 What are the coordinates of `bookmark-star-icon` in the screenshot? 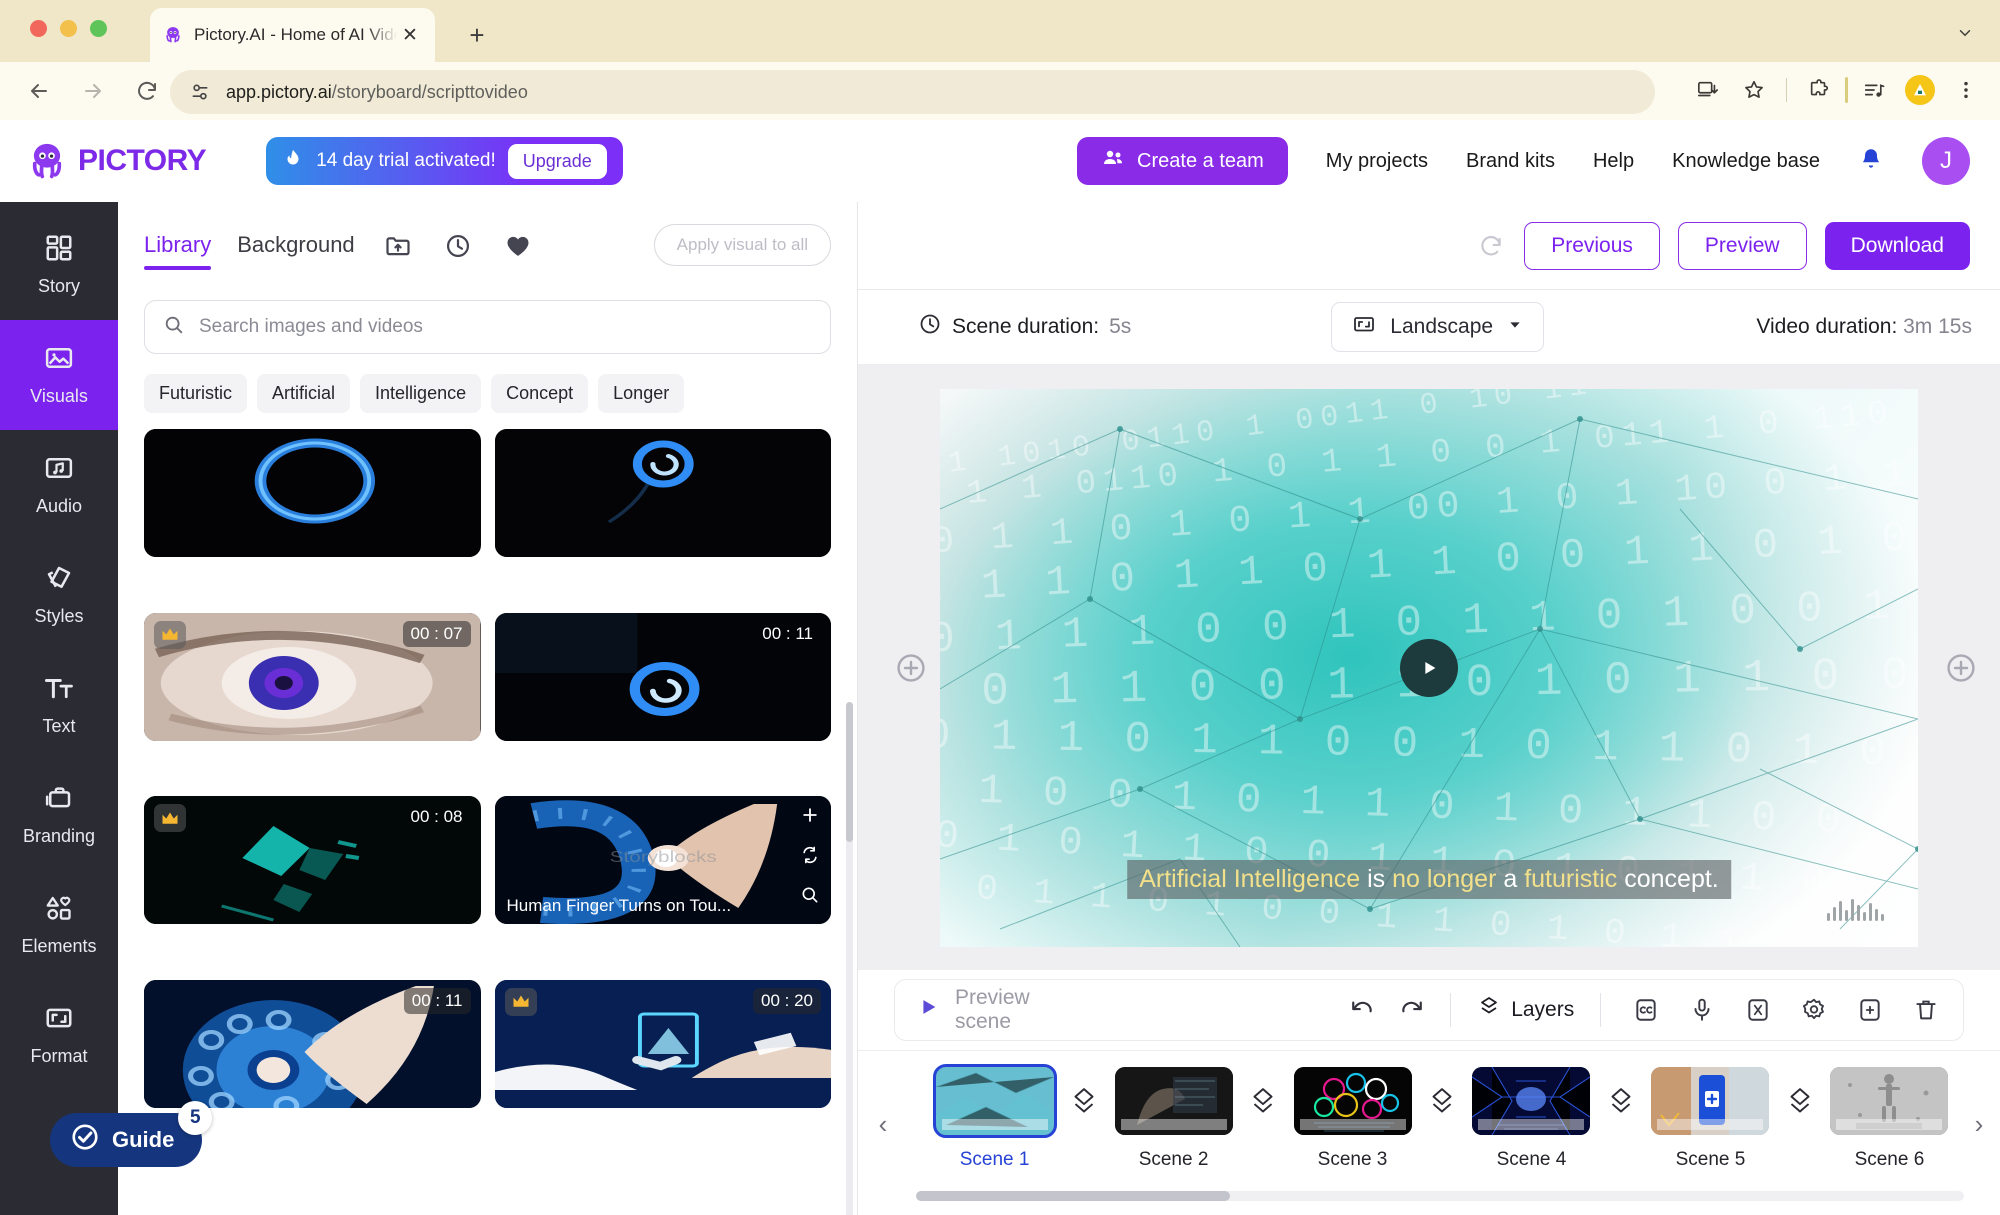 It's located at (1754, 90).